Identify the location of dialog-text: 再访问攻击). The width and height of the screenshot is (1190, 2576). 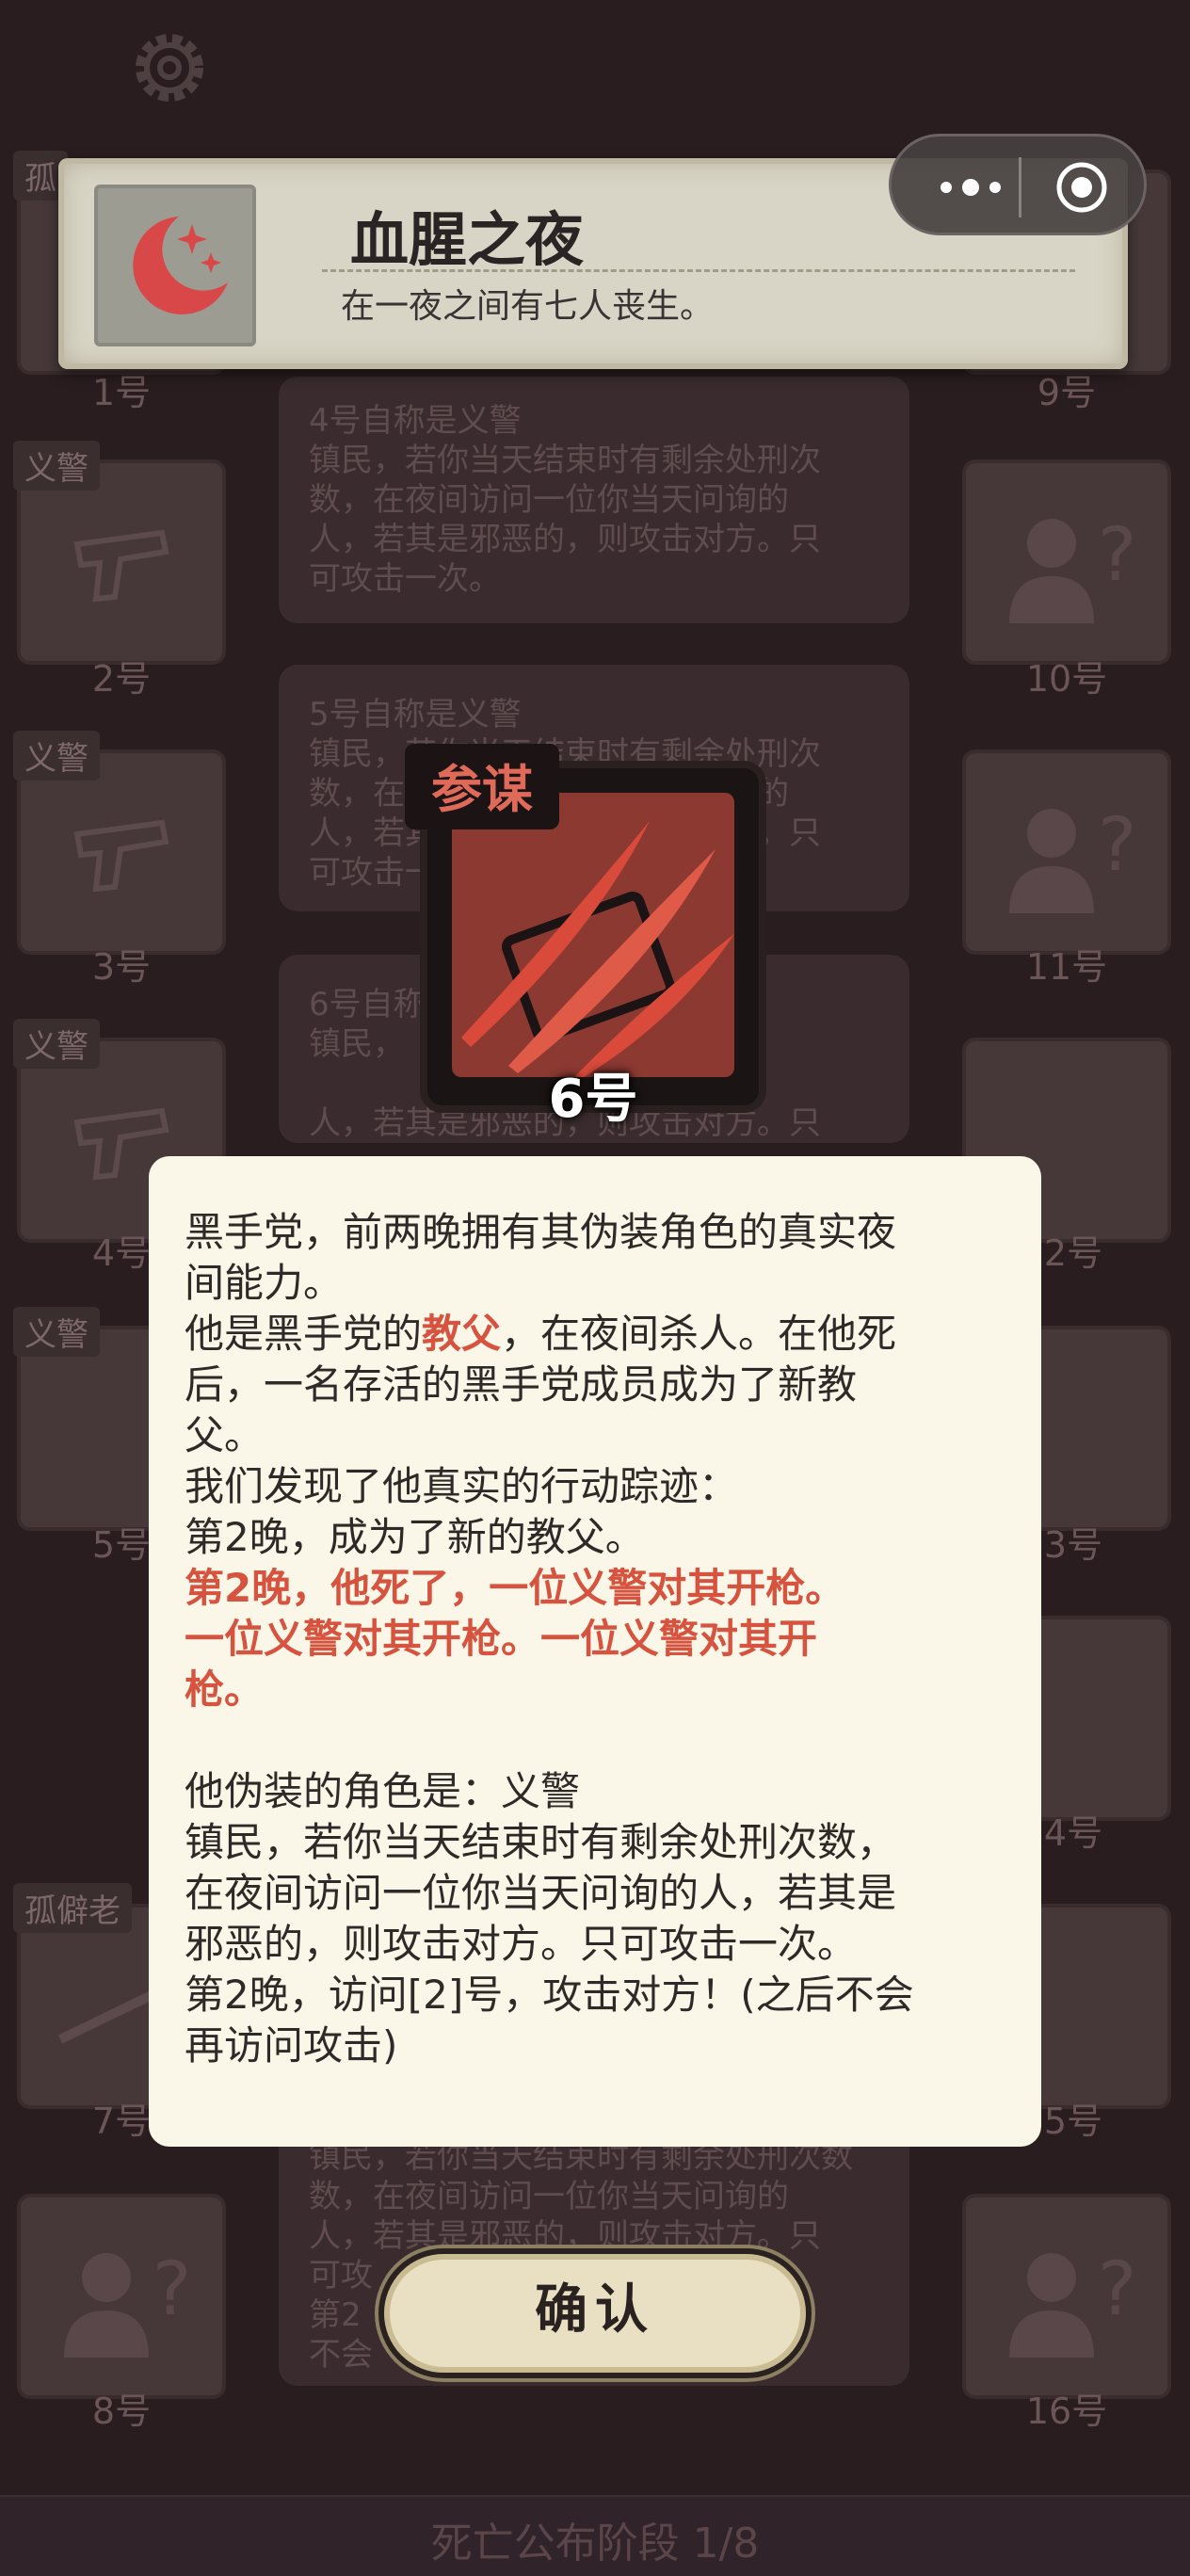
(291, 2045).